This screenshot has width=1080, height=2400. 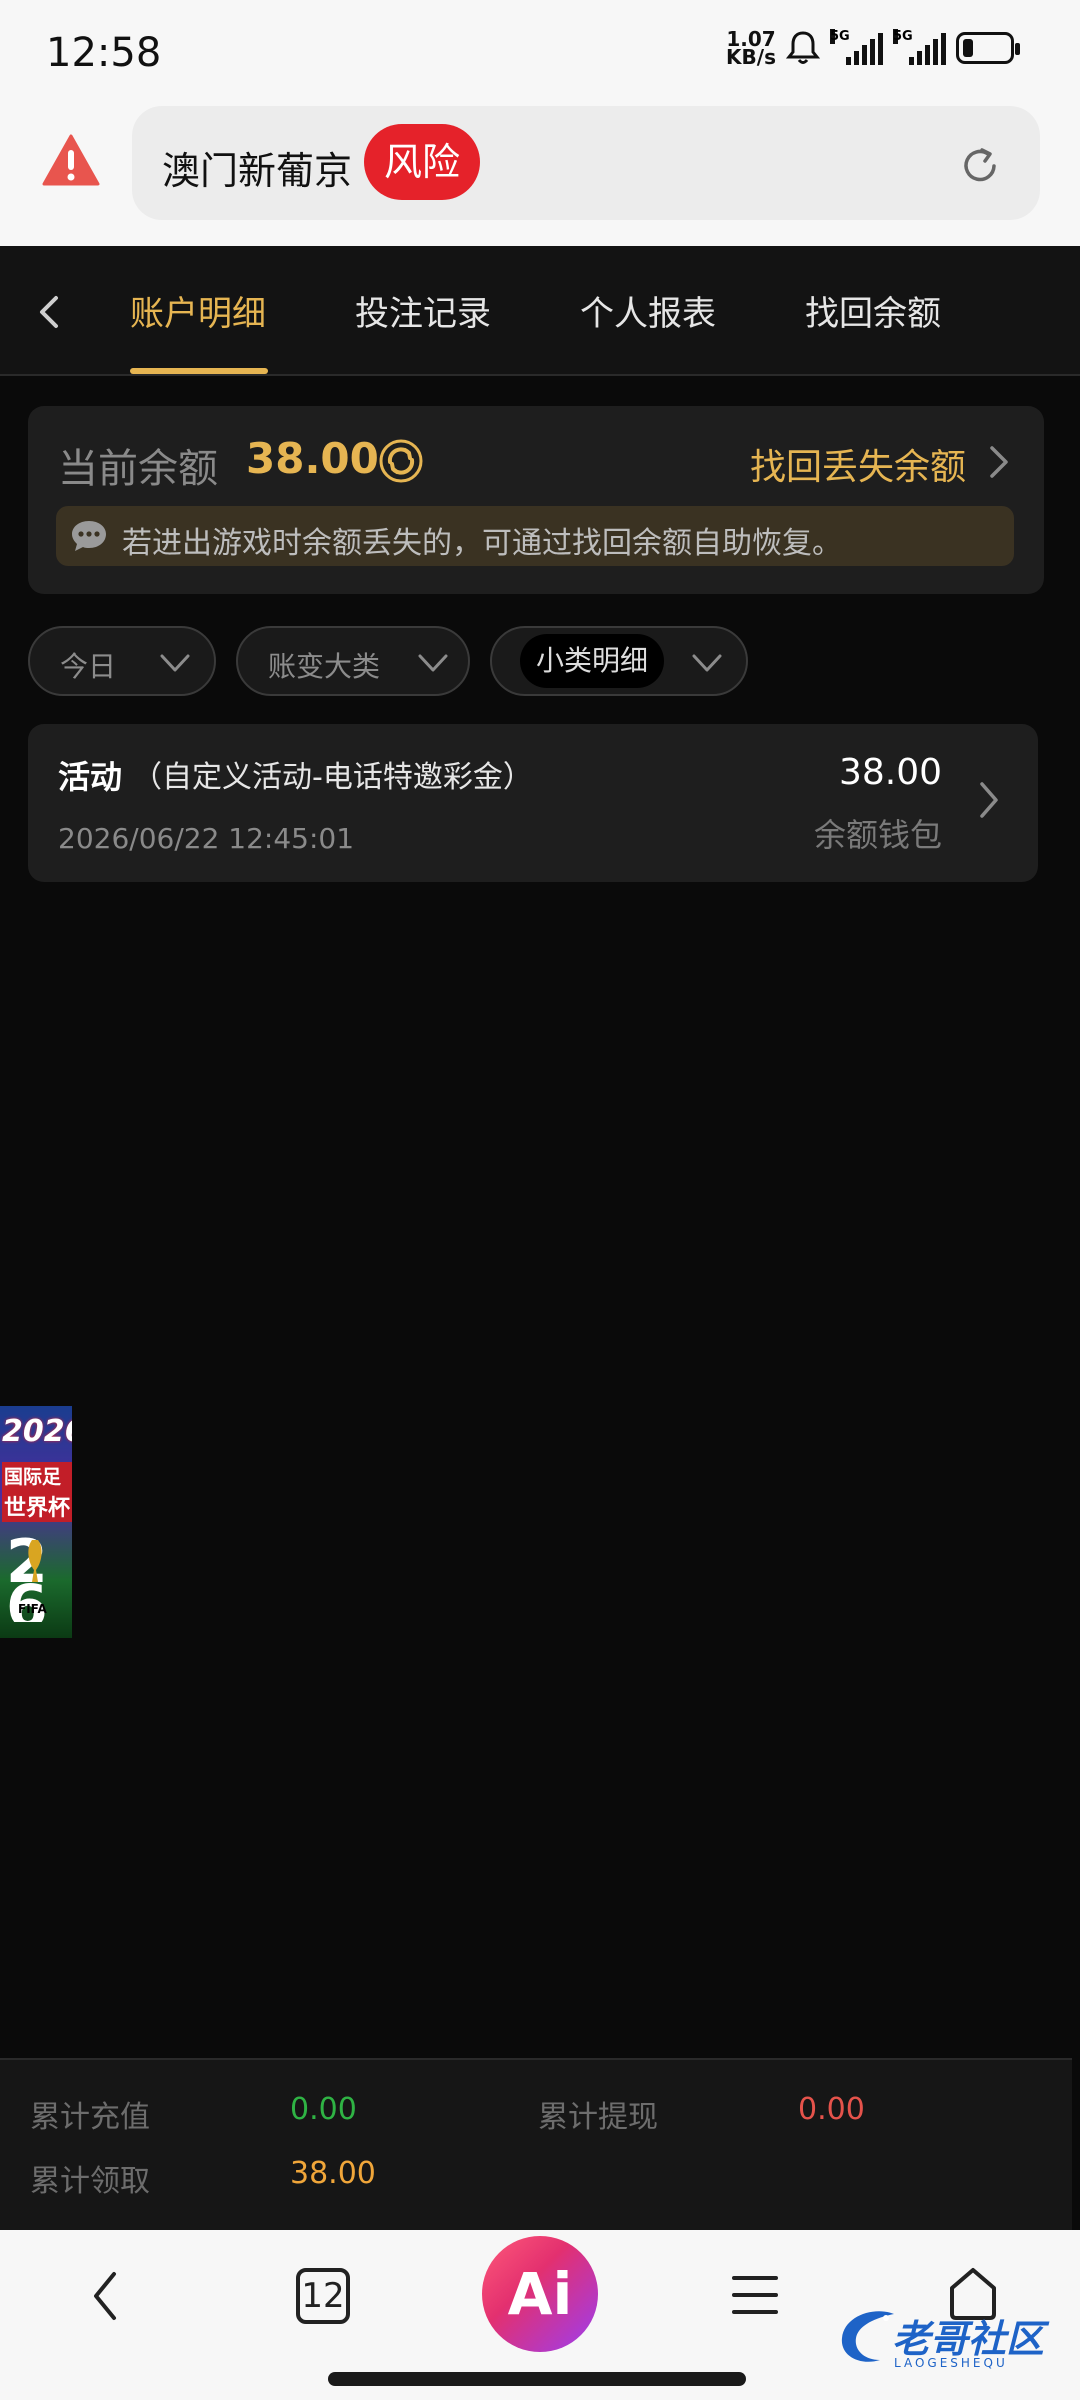 What do you see at coordinates (537, 2379) in the screenshot?
I see `gesture-handle` at bounding box center [537, 2379].